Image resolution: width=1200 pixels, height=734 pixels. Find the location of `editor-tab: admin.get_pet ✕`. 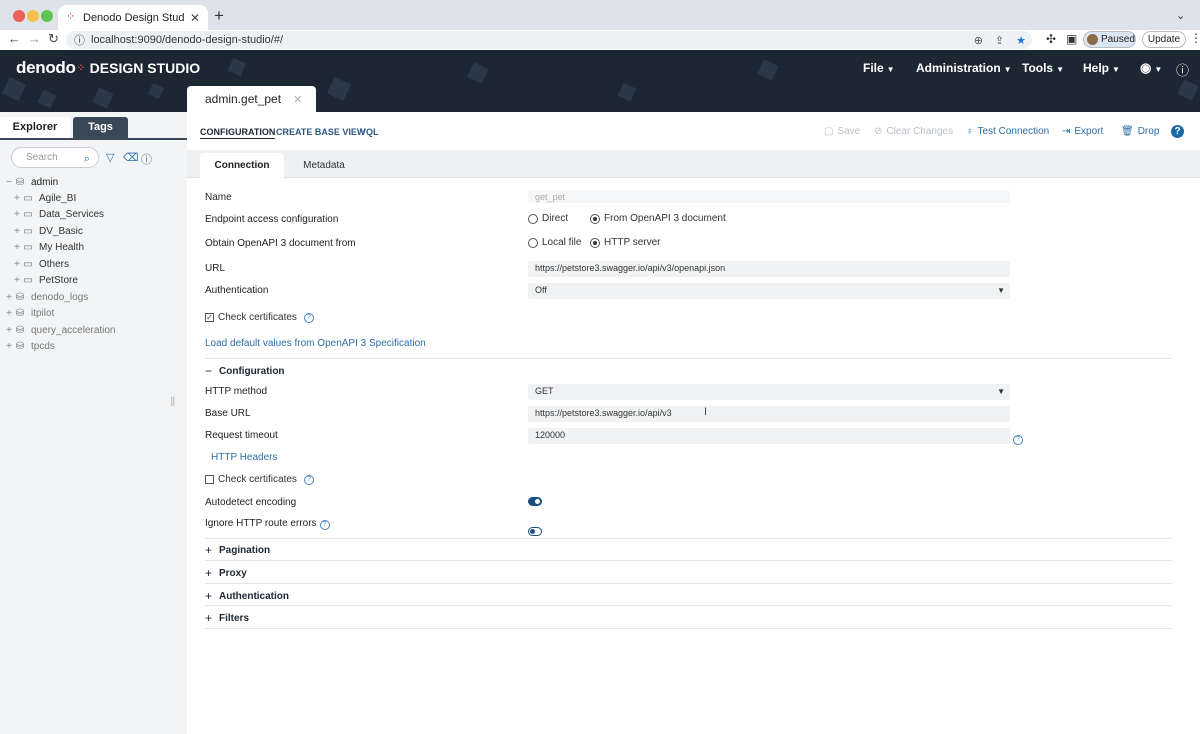

editor-tab: admin.get_pet ✕ is located at coordinates (251, 99).